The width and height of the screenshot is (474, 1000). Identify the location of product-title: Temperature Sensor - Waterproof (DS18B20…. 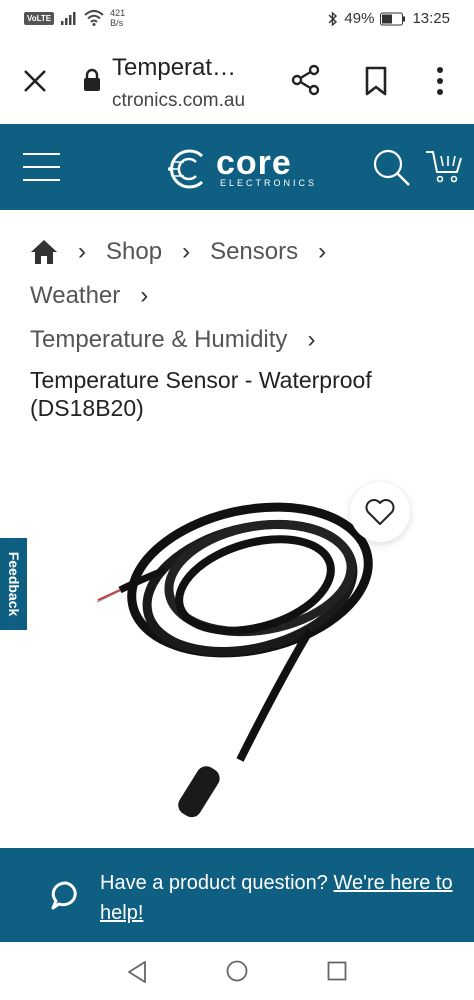
(201, 394).